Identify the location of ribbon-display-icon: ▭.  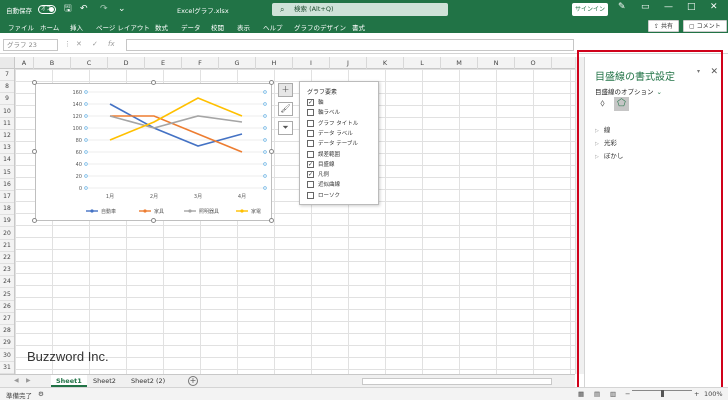
(645, 7).